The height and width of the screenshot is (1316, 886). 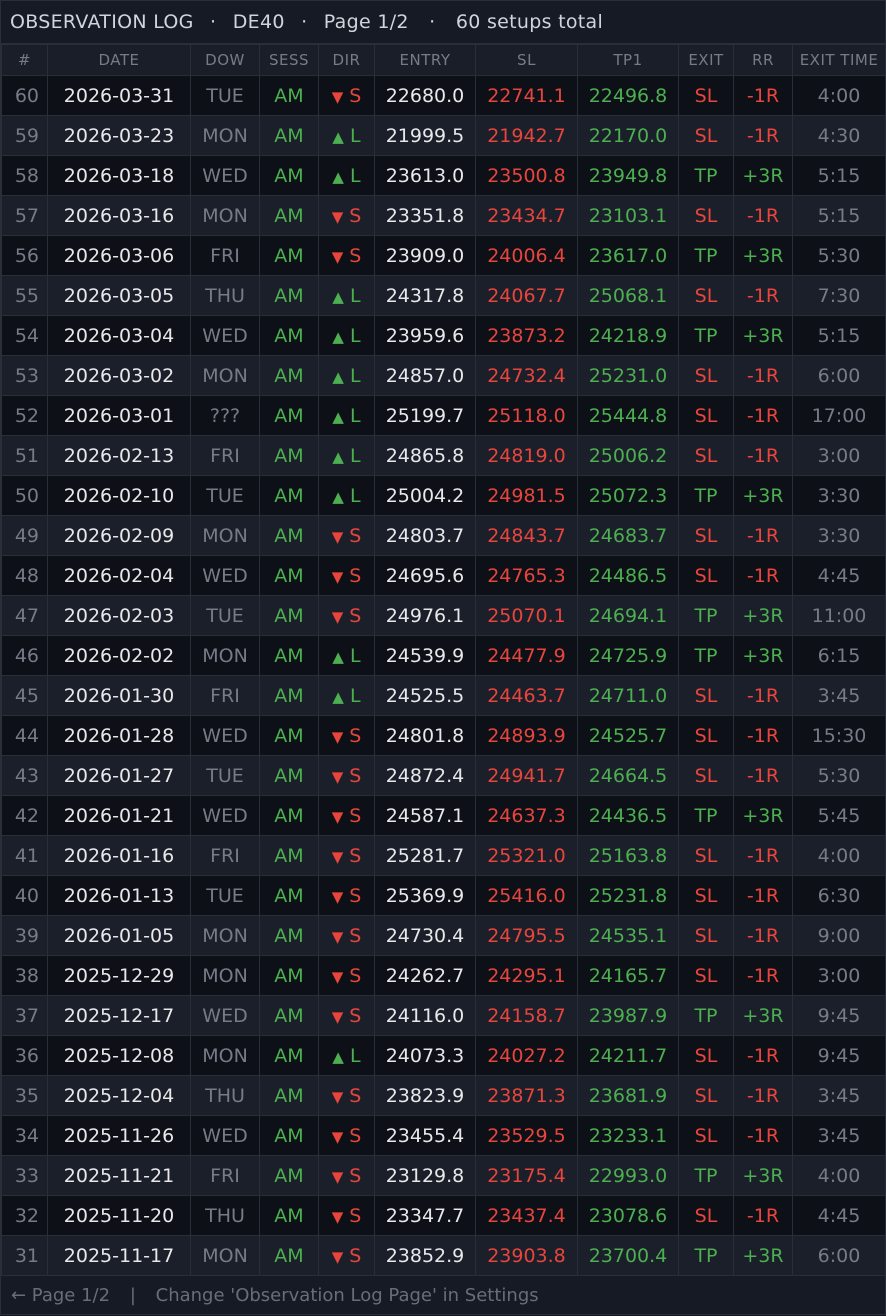 I want to click on take-profit-cell: 25163.8, so click(x=628, y=855).